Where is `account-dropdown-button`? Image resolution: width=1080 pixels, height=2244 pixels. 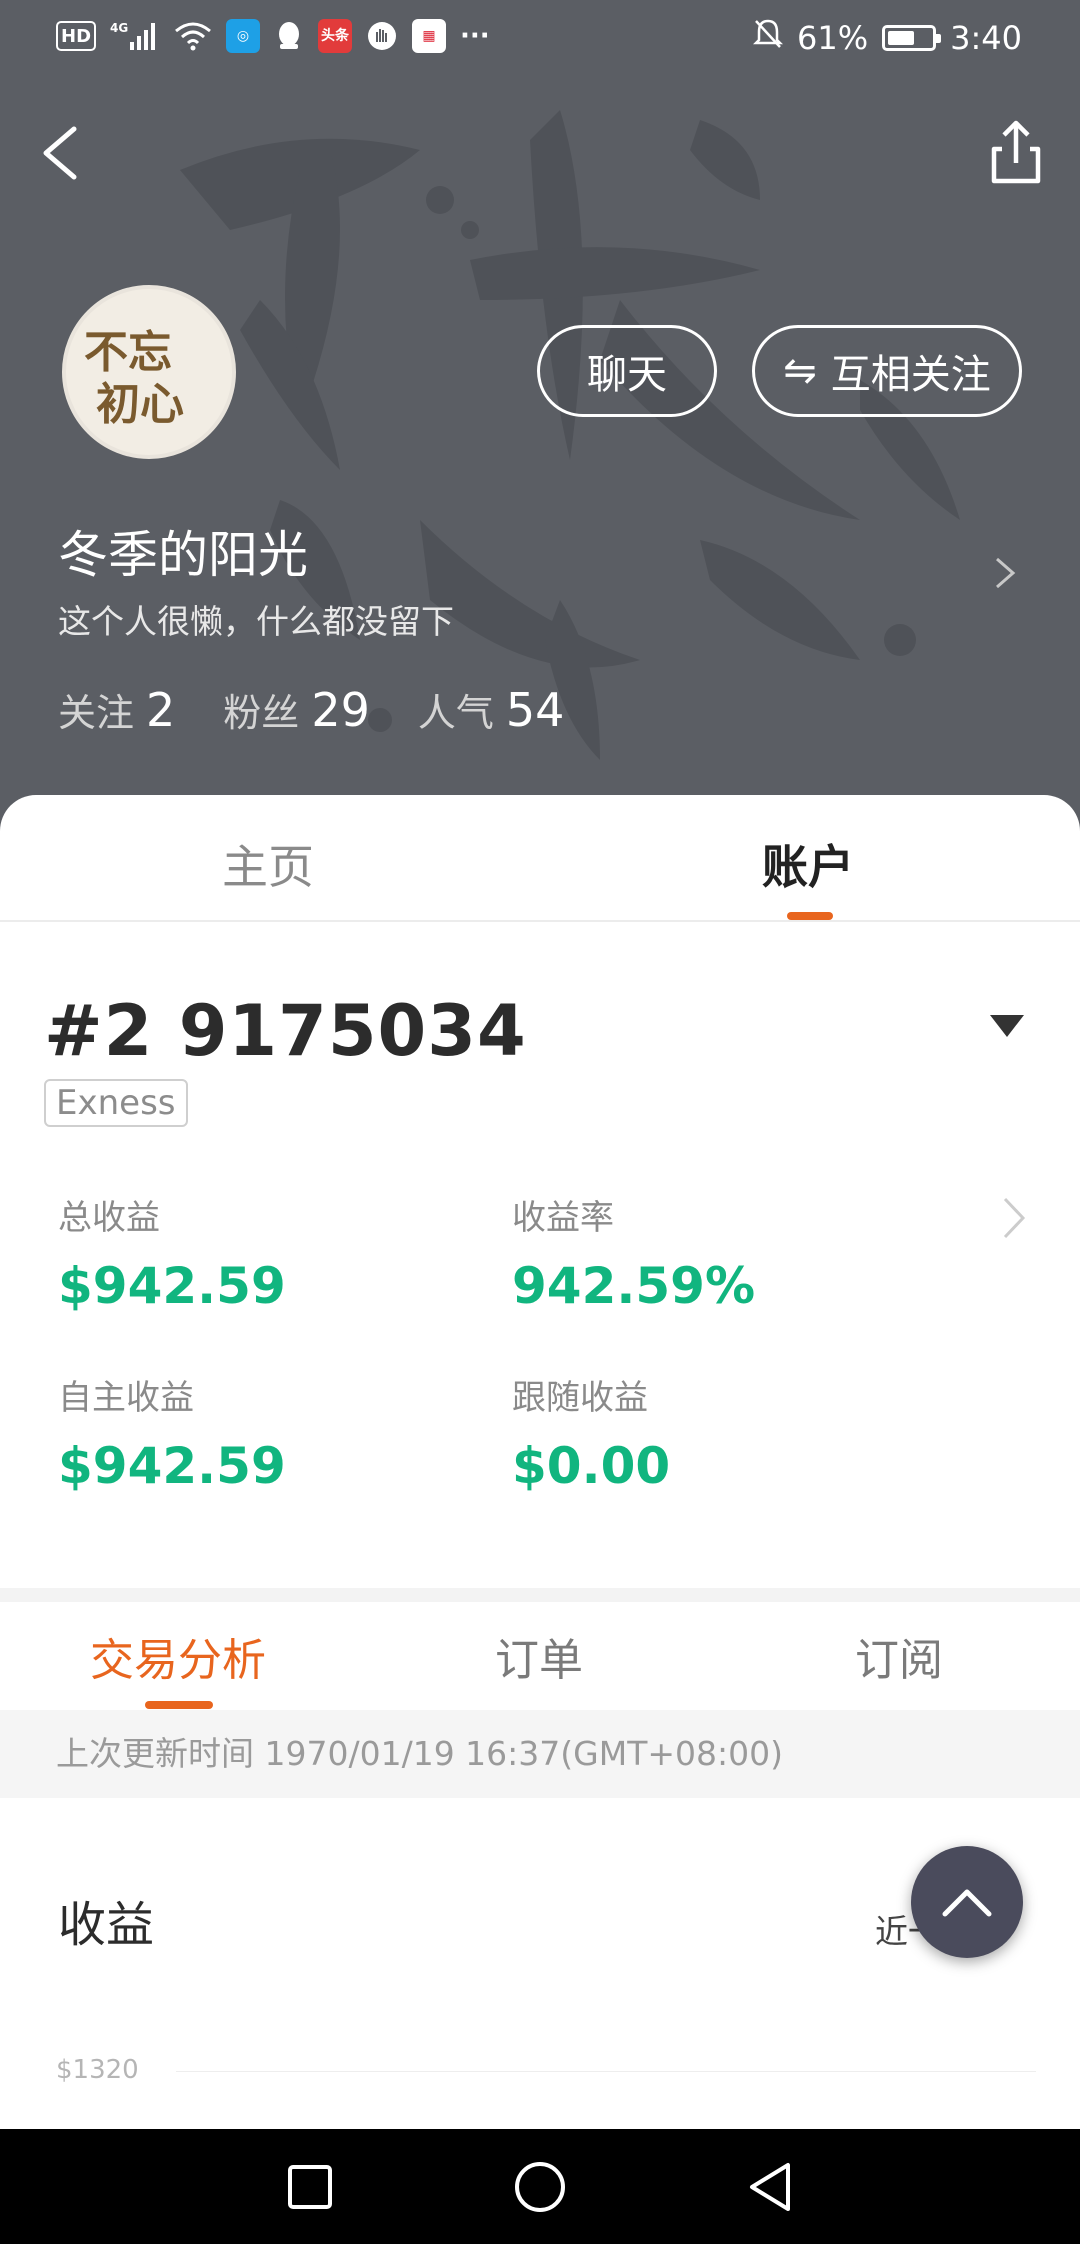 account-dropdown-button is located at coordinates (1007, 1026).